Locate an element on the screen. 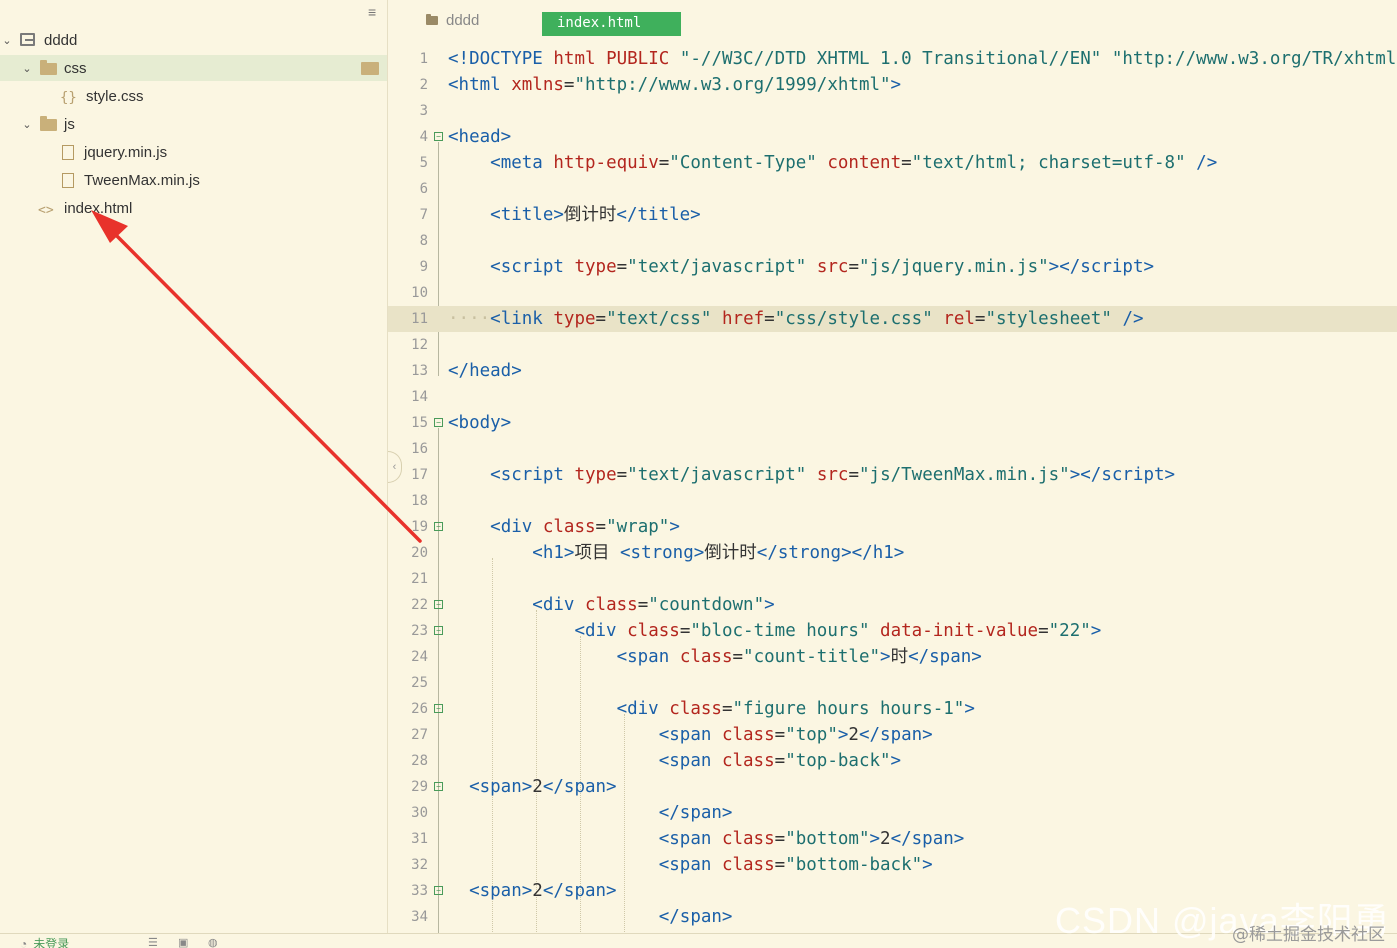 This screenshot has height=948, width=1397. line-number: 5 is located at coordinates (423, 163).